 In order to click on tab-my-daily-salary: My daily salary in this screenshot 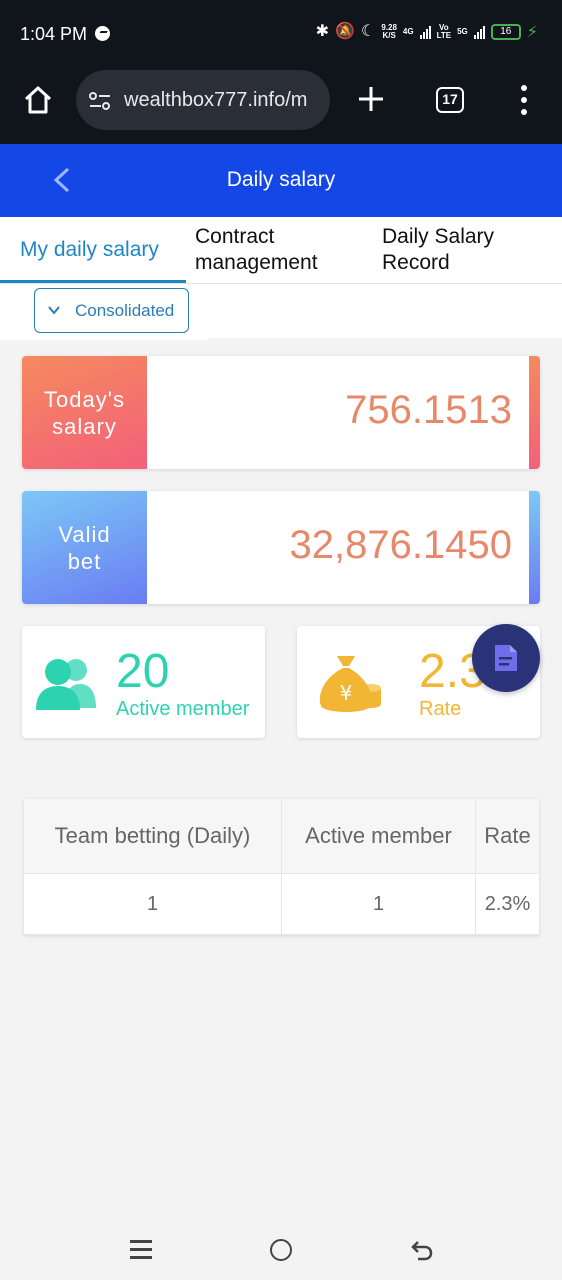, I will do `click(89, 250)`.